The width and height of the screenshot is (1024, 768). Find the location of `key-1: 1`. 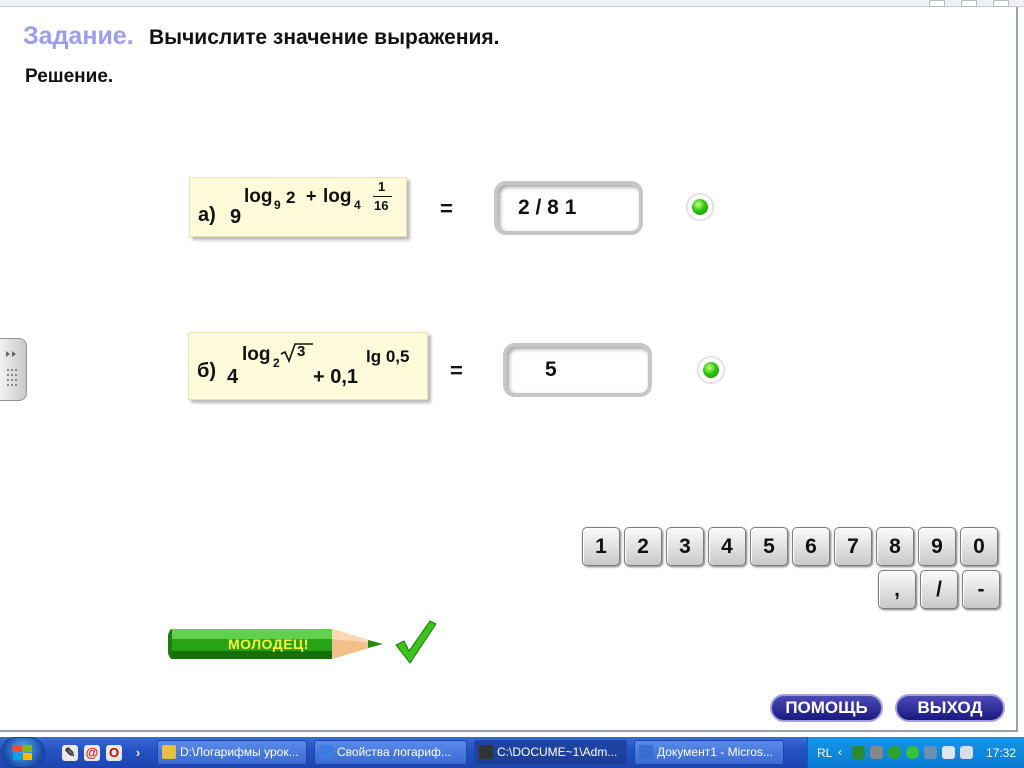

key-1: 1 is located at coordinates (601, 546).